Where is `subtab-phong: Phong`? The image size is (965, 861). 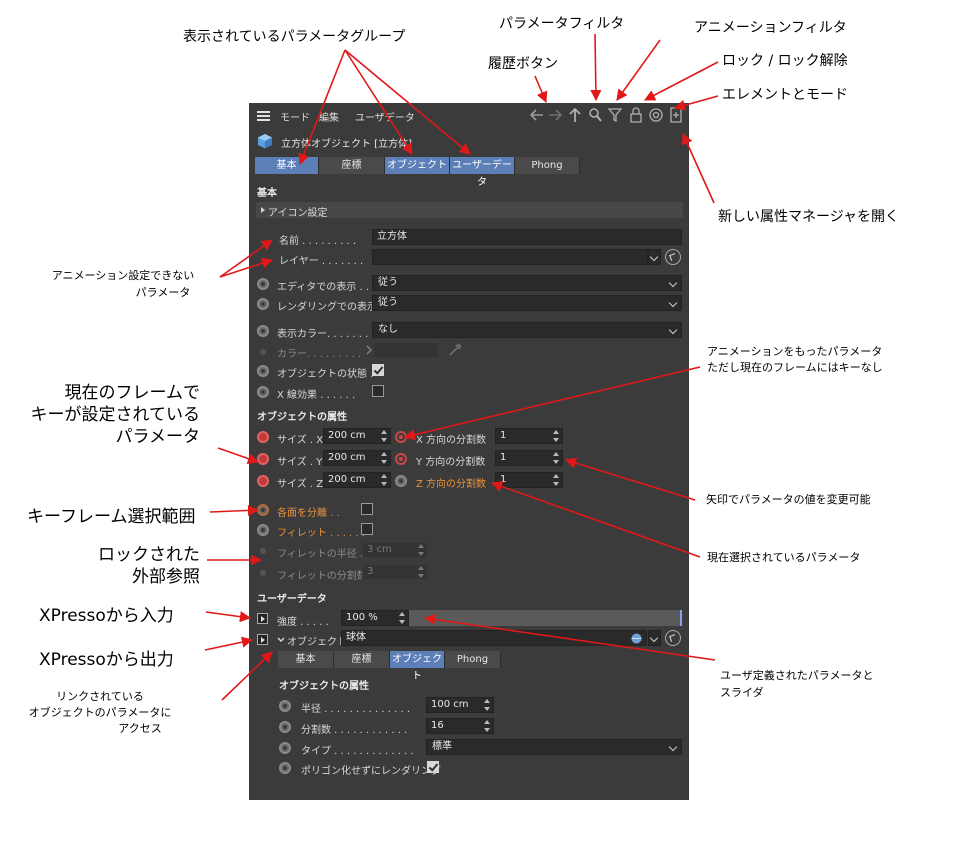 subtab-phong: Phong is located at coordinates (473, 659).